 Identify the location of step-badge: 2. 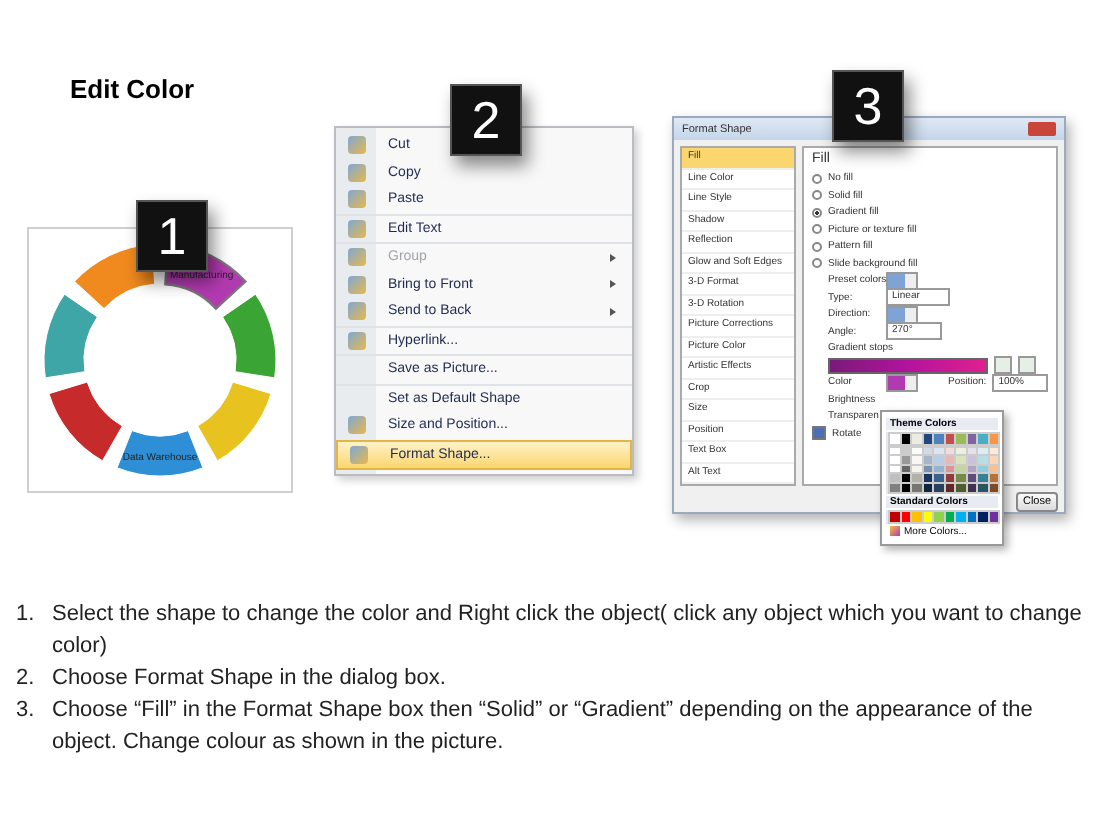
(486, 120).